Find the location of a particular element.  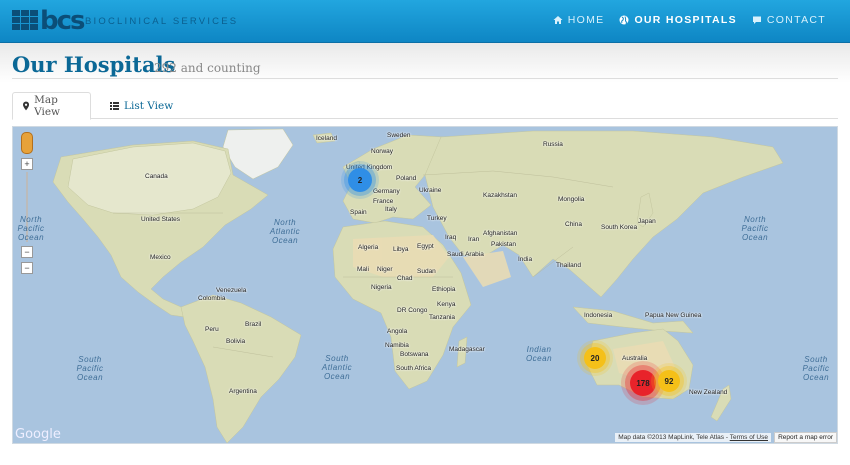

nav-our-hospitals: OUR HOSPITALS is located at coordinates (677, 20).